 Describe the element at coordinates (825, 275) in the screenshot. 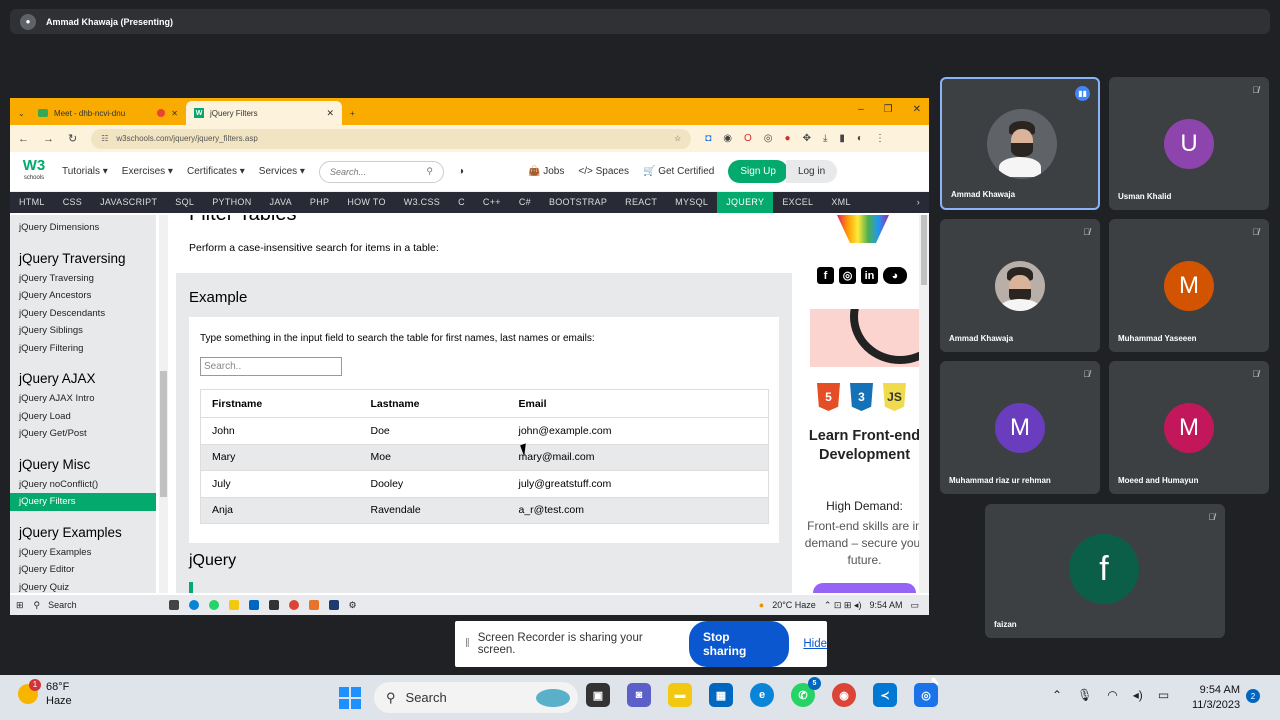

I see `facebook-icon: f` at that location.